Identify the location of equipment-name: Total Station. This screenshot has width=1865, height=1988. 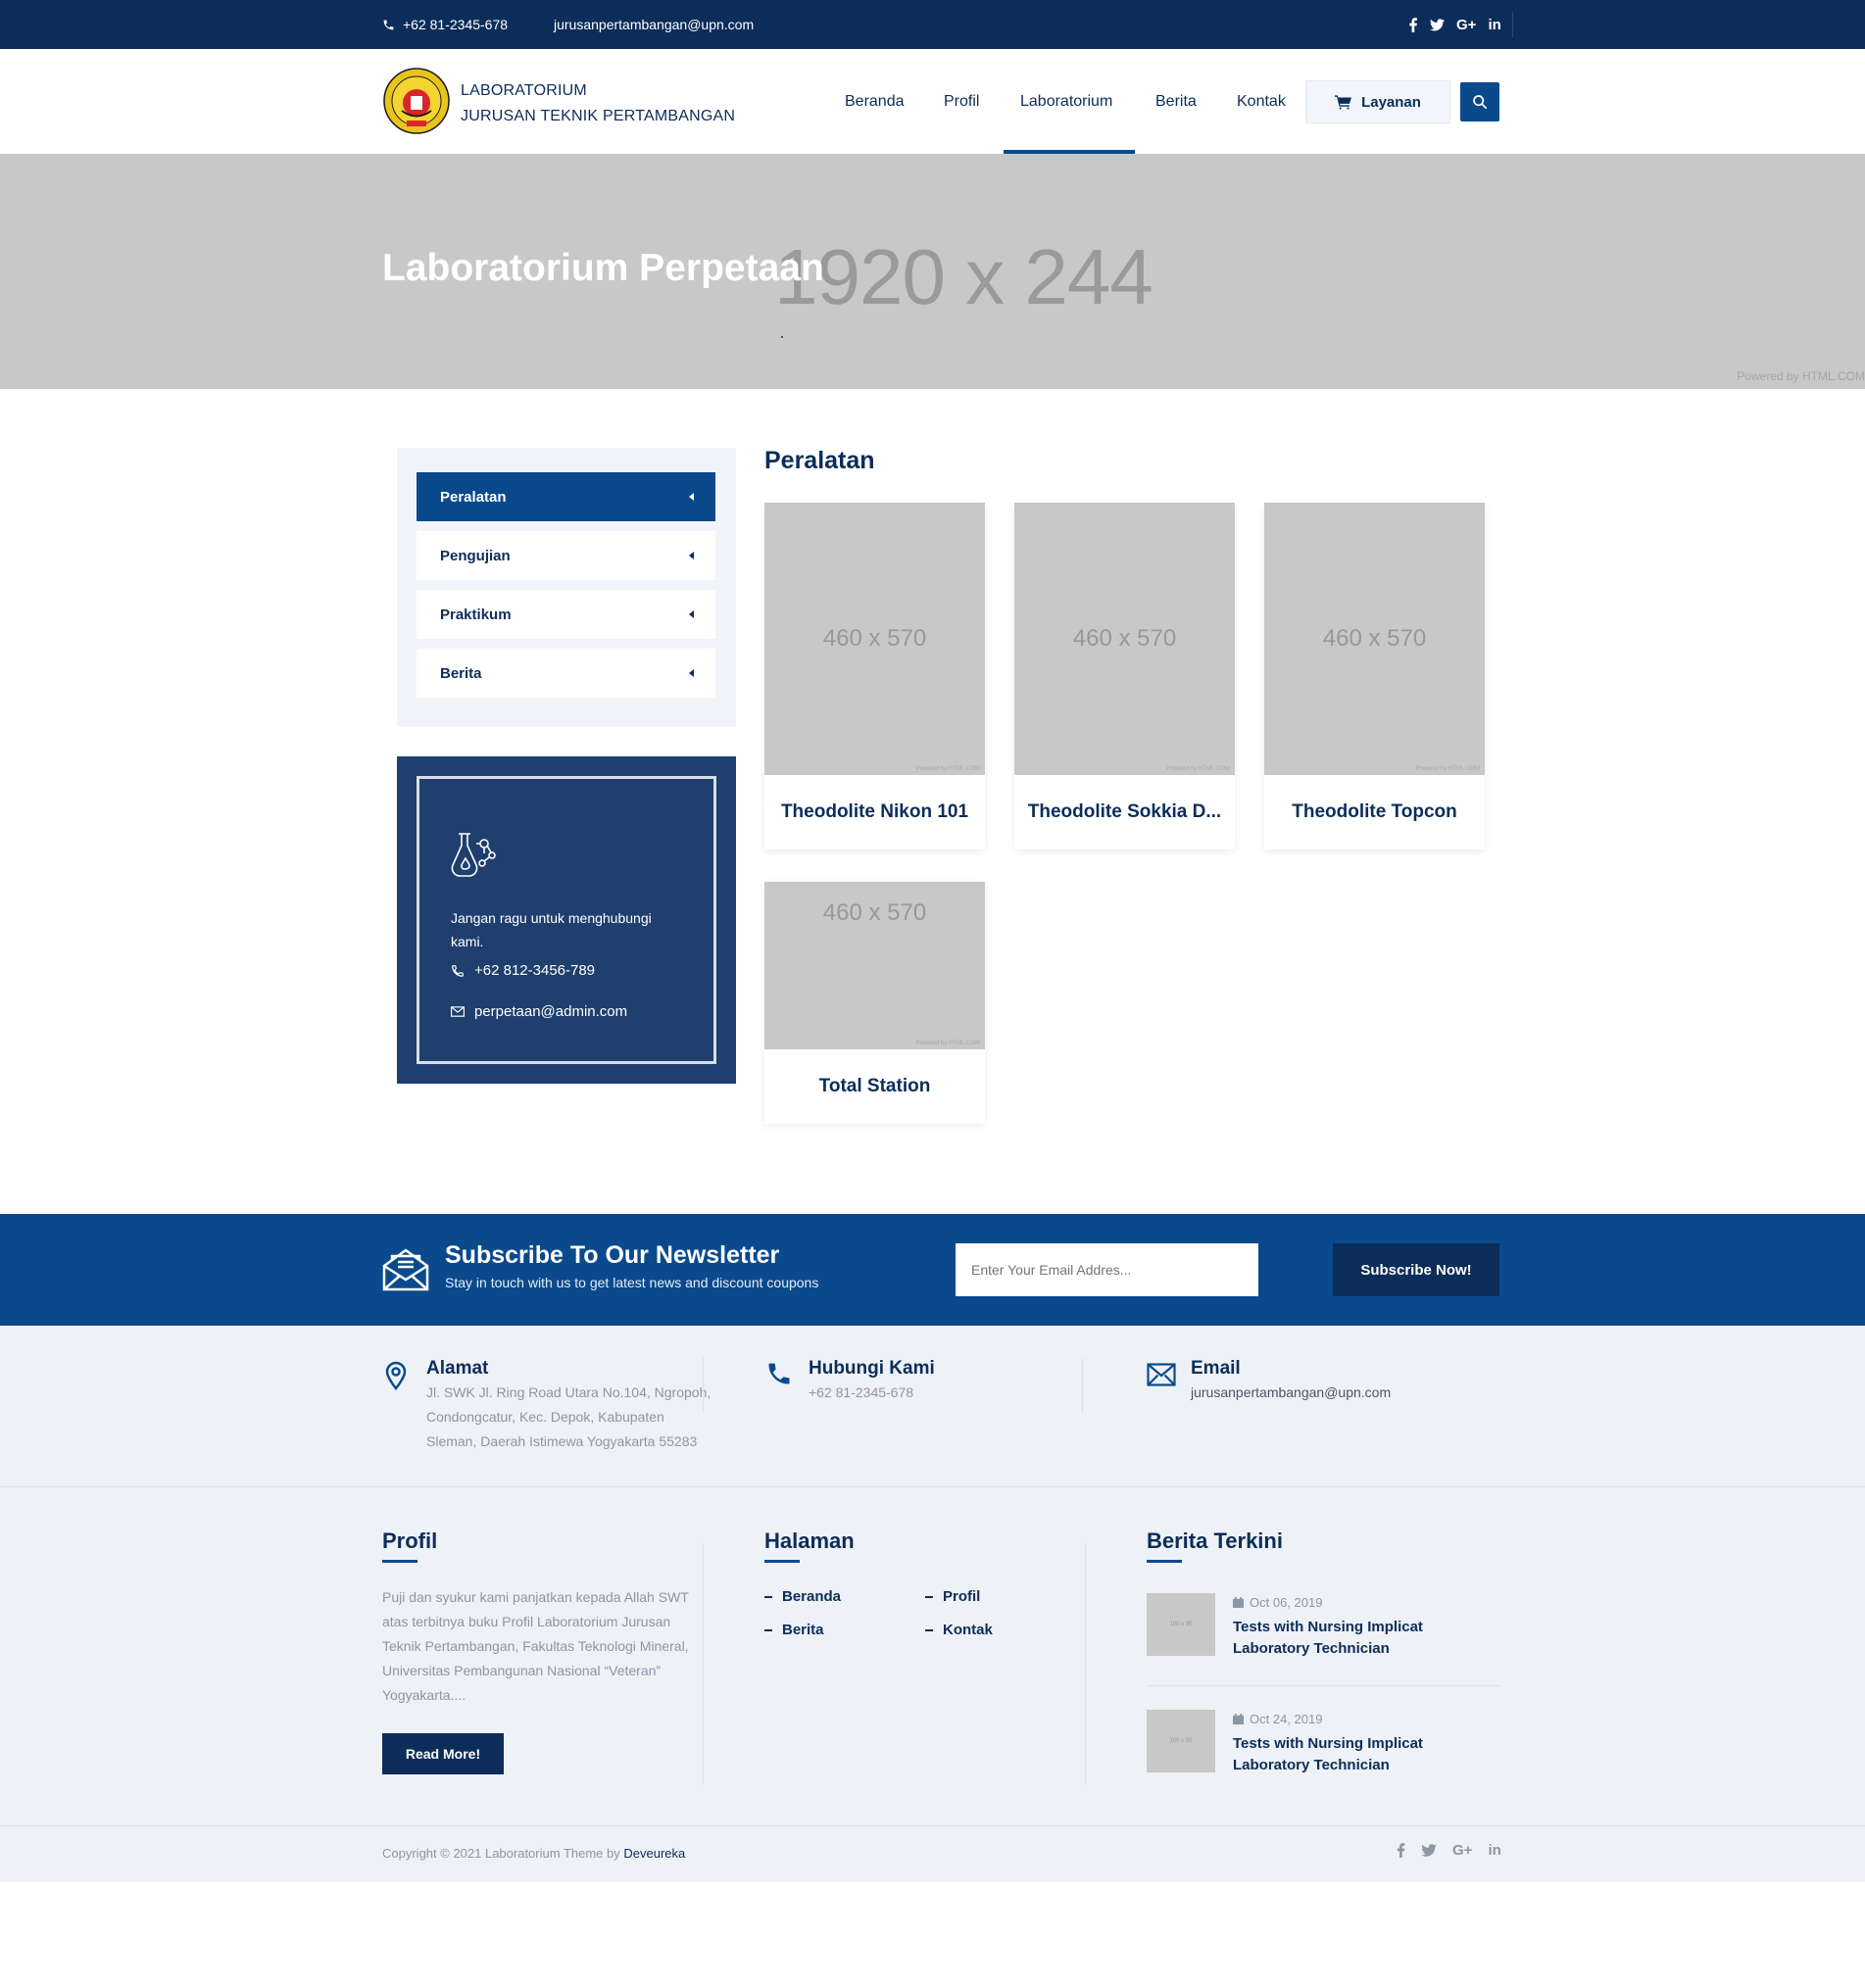
(875, 1086).